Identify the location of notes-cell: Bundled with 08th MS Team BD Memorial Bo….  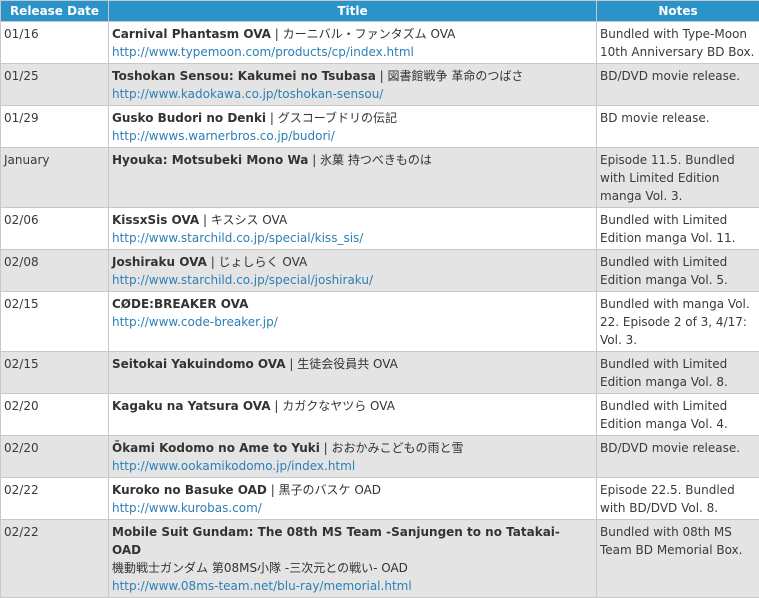
(678, 559).